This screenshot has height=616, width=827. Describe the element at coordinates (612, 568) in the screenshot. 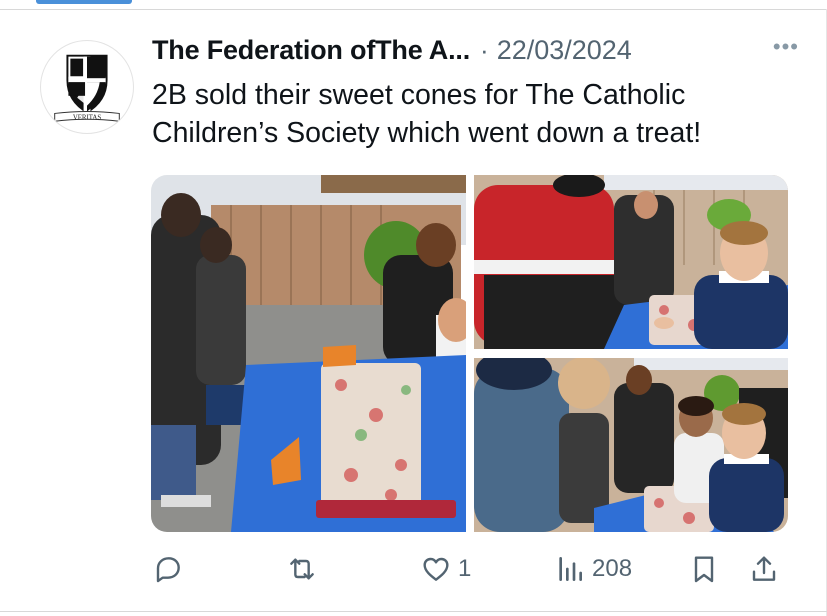

I see `views-count: 208` at that location.